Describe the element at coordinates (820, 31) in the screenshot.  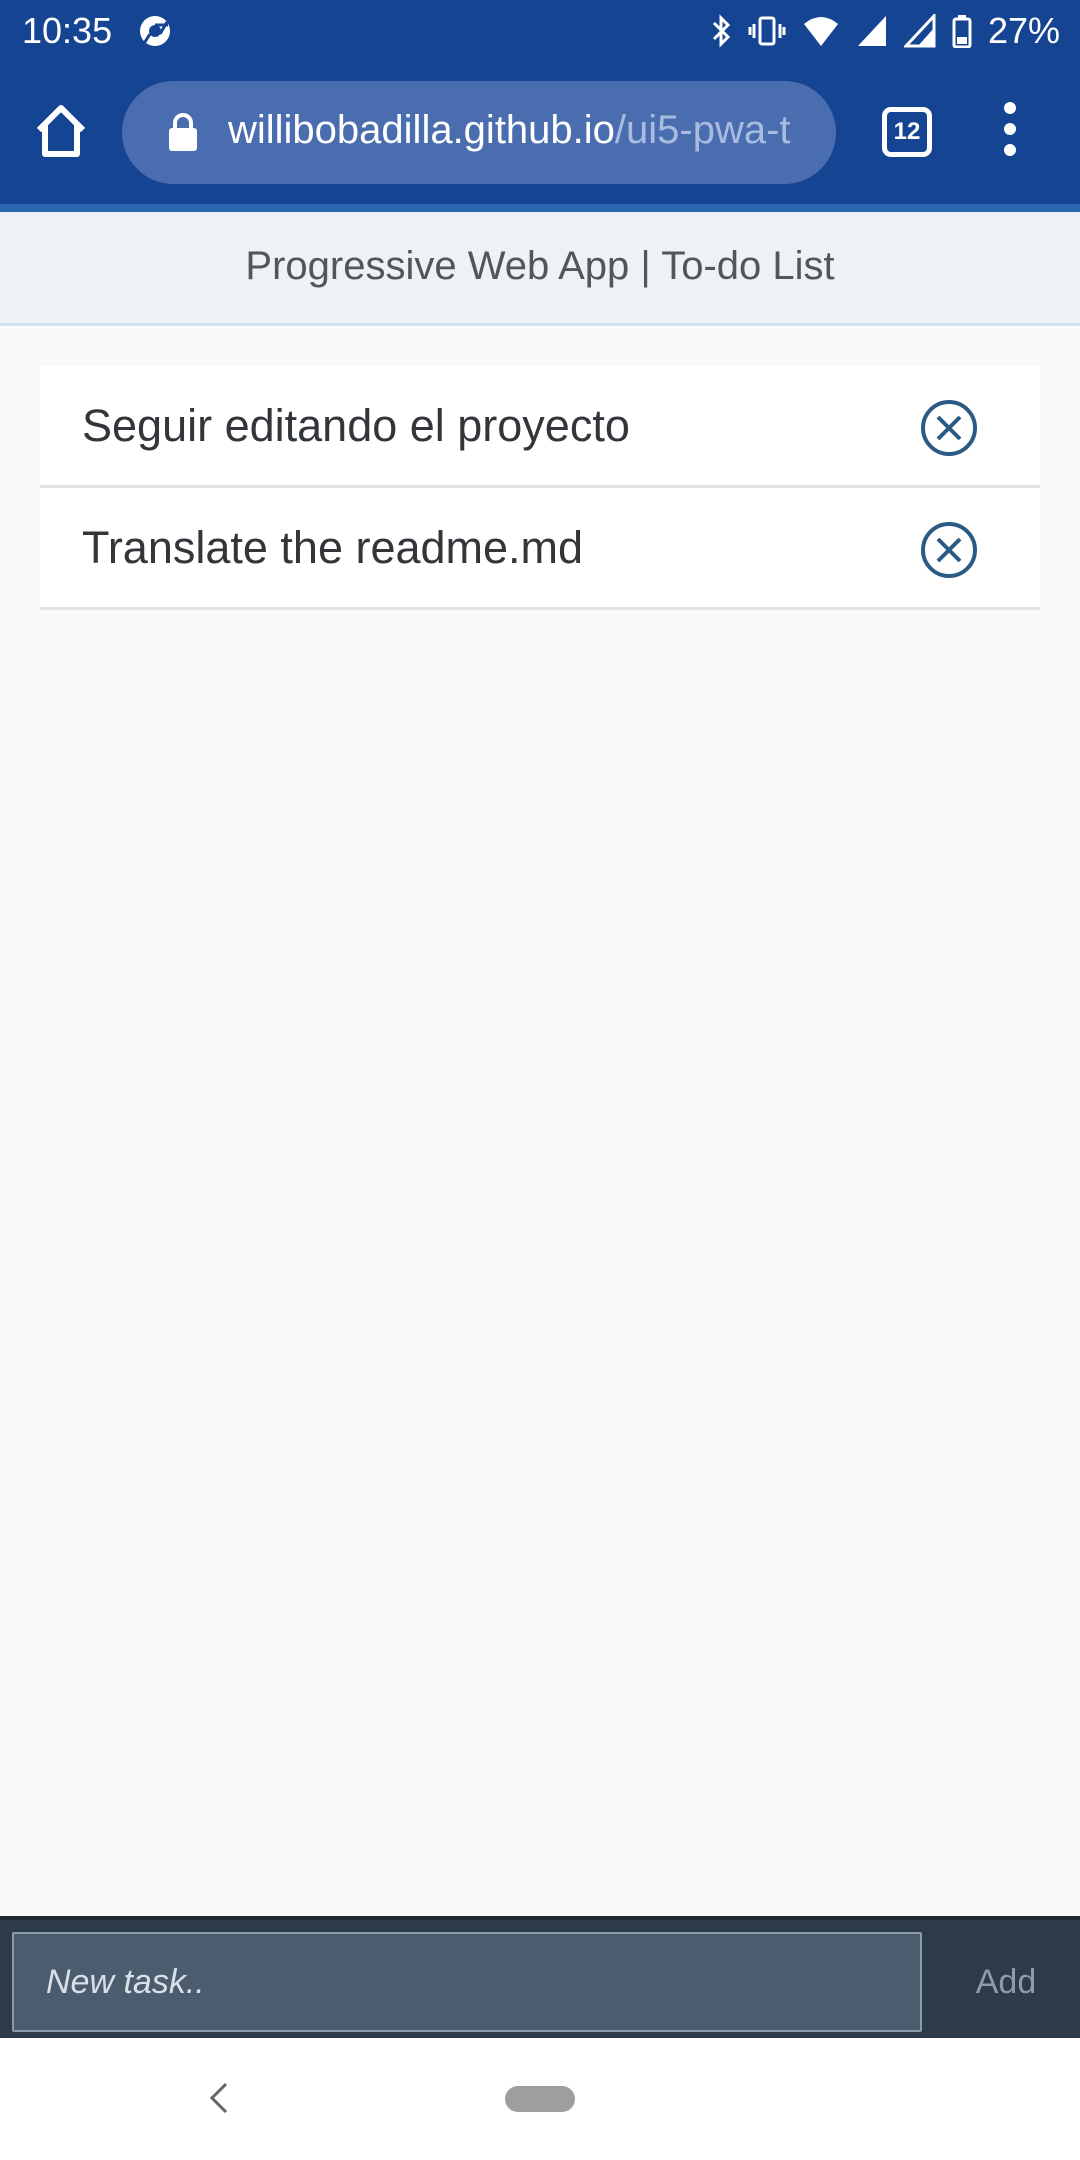
I see `wifi-icon` at that location.